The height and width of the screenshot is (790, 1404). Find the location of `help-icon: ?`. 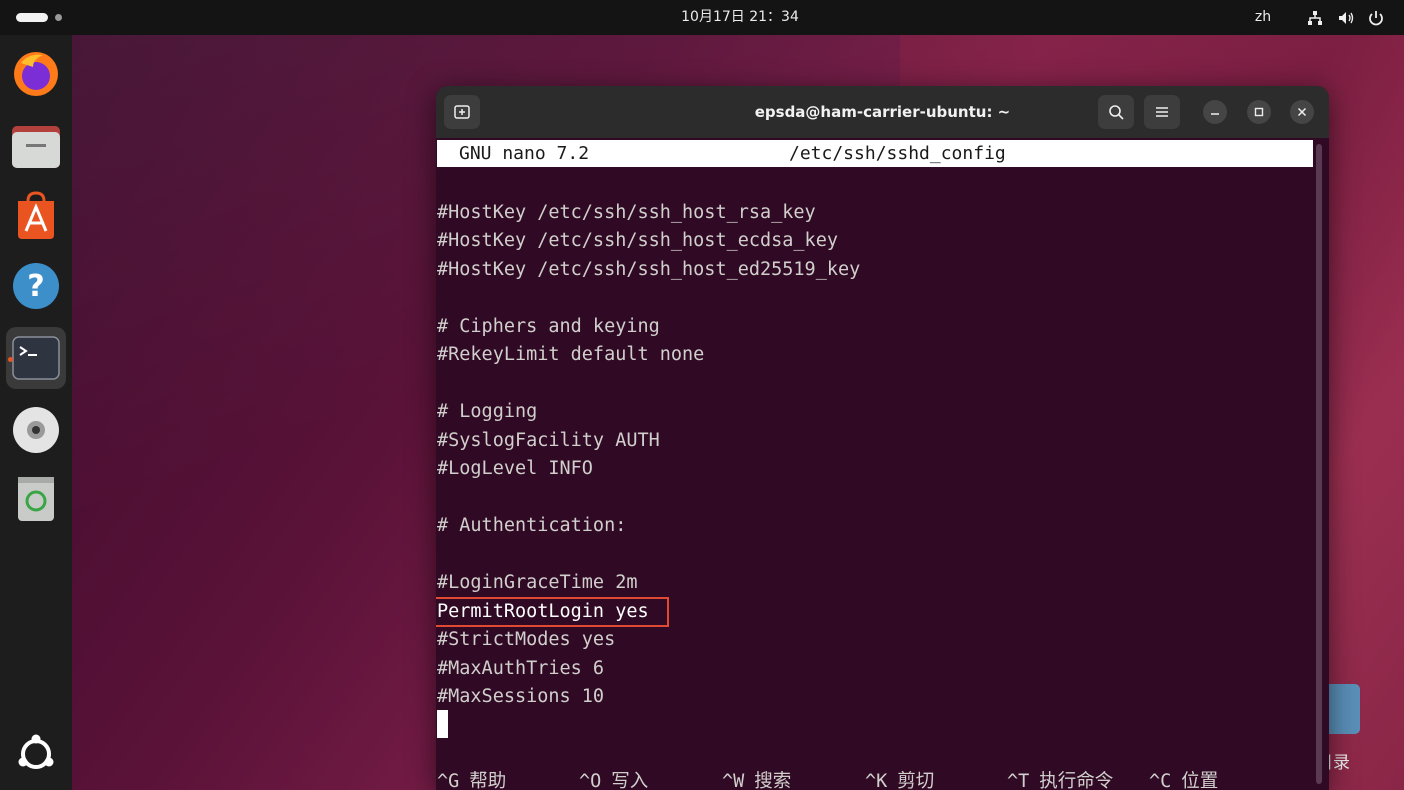

help-icon: ? is located at coordinates (36, 286).